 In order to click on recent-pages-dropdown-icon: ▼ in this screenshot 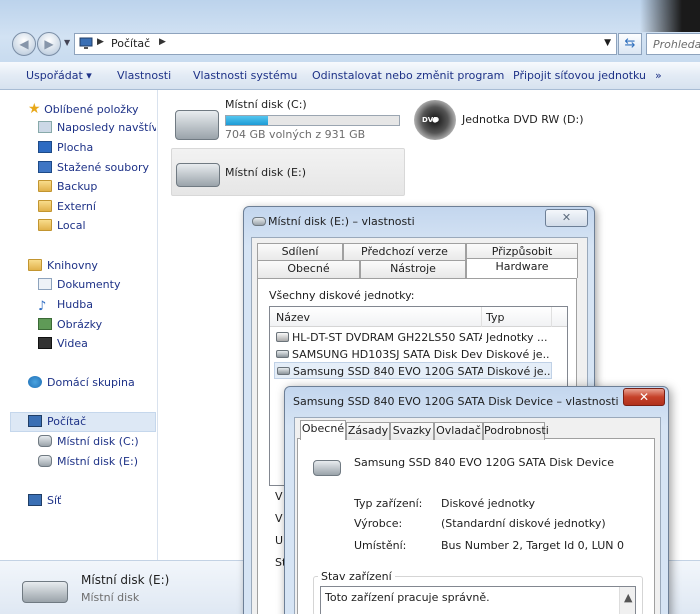, I will do `click(67, 42)`.